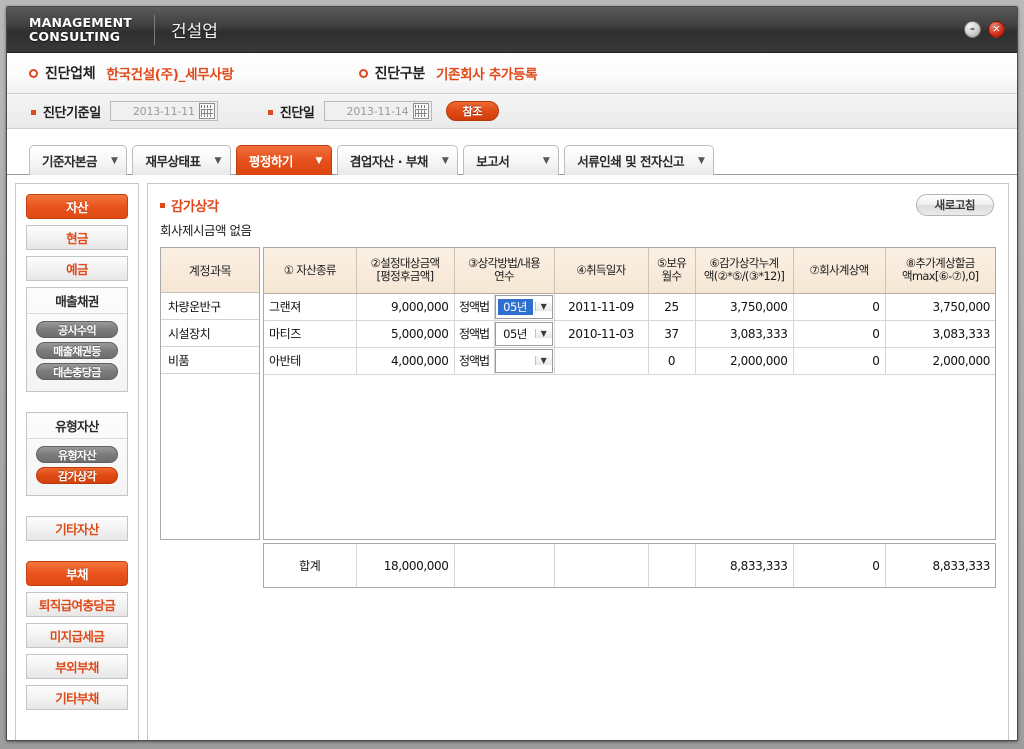  I want to click on grid-header-cell-5: ⑥감가상각누계 액(②*⑤/(③*12)], so click(744, 271).